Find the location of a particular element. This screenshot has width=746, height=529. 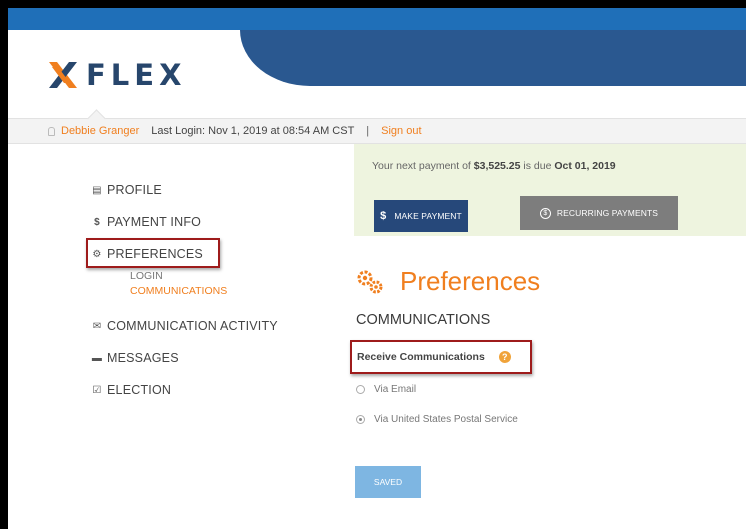

sidebar-subitem-login: LOGIN is located at coordinates (225, 277).